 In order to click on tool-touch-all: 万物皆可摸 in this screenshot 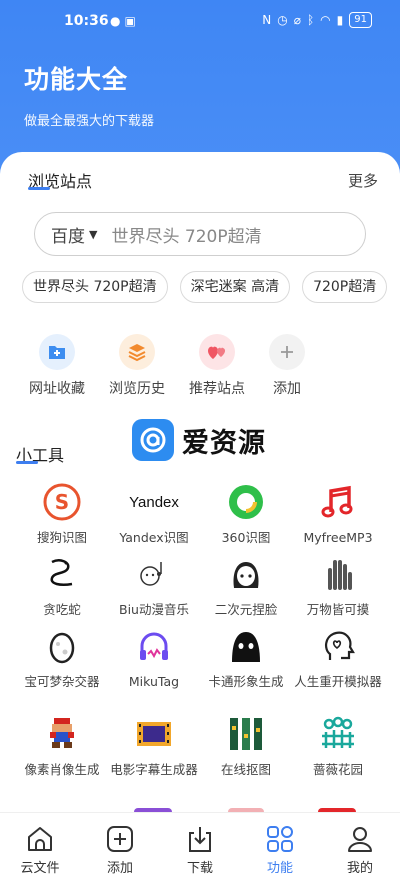, I will do `click(338, 585)`.